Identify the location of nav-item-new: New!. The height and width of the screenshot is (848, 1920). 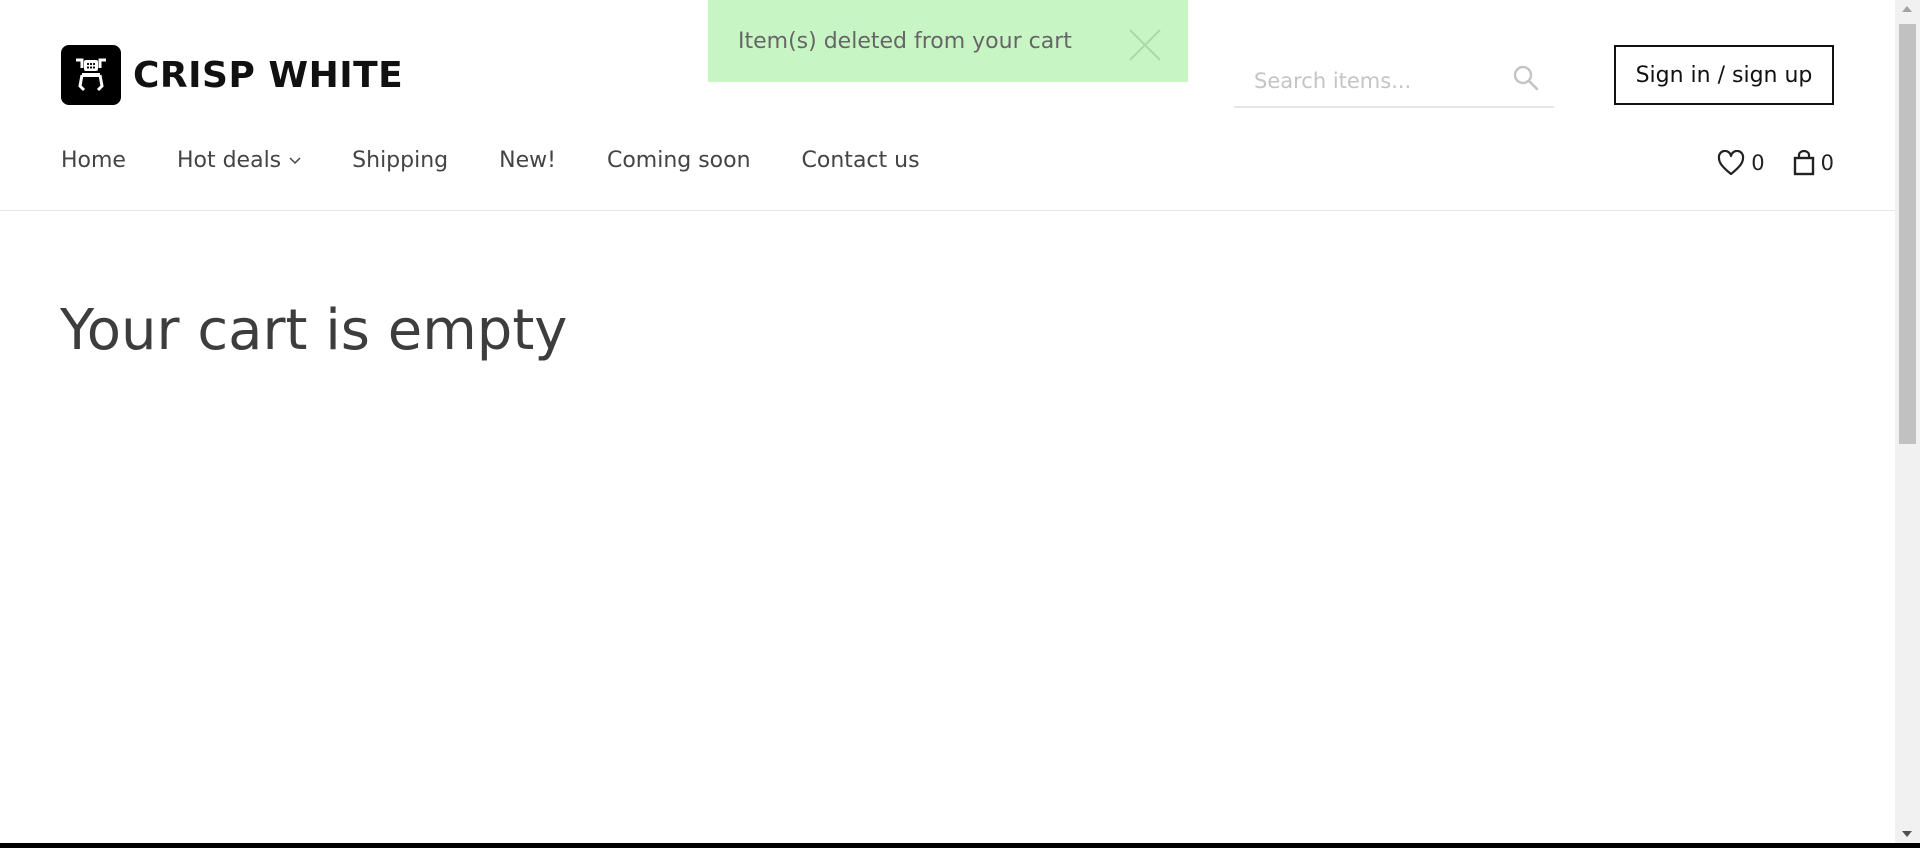
(527, 160).